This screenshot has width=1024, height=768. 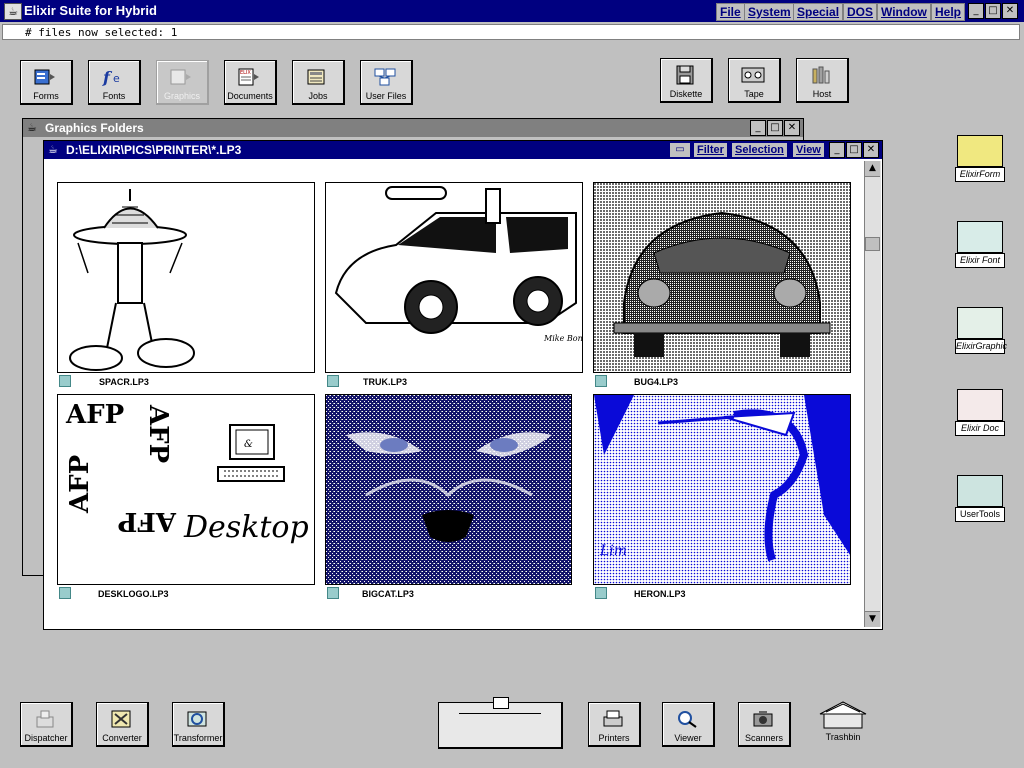 What do you see at coordinates (980, 405) in the screenshot?
I see `elixir-doc-icon` at bounding box center [980, 405].